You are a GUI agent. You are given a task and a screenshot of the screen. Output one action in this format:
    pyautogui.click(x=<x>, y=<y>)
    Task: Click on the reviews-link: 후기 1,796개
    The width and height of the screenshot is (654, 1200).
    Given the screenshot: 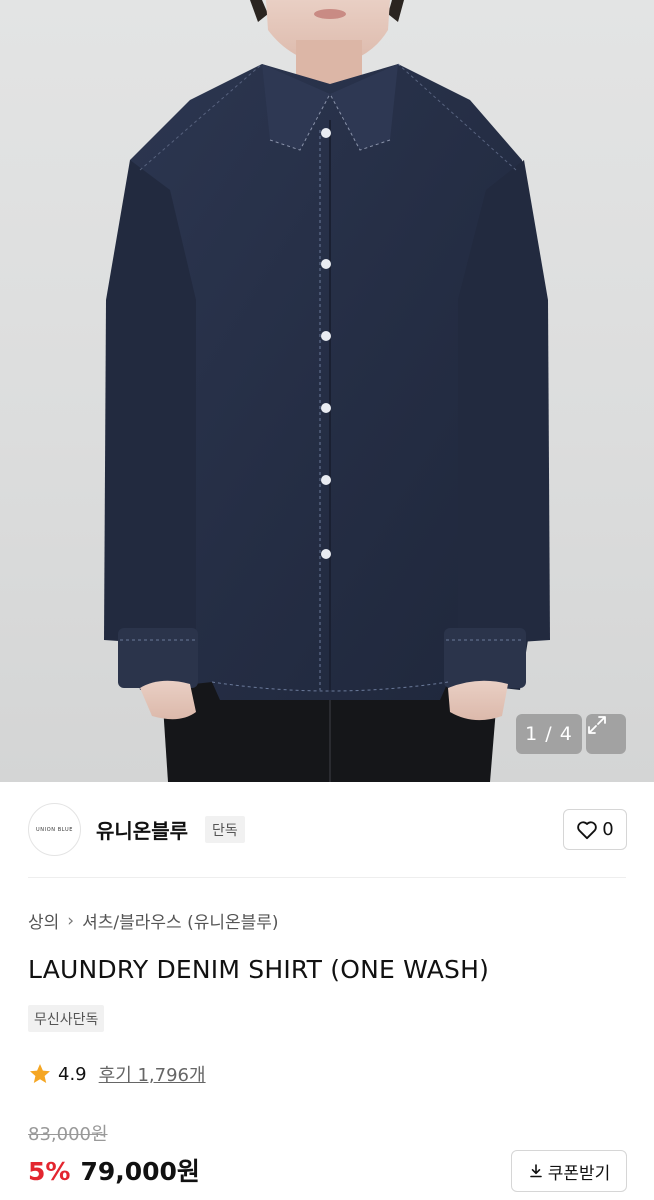 What is the action you would take?
    pyautogui.click(x=152, y=1074)
    